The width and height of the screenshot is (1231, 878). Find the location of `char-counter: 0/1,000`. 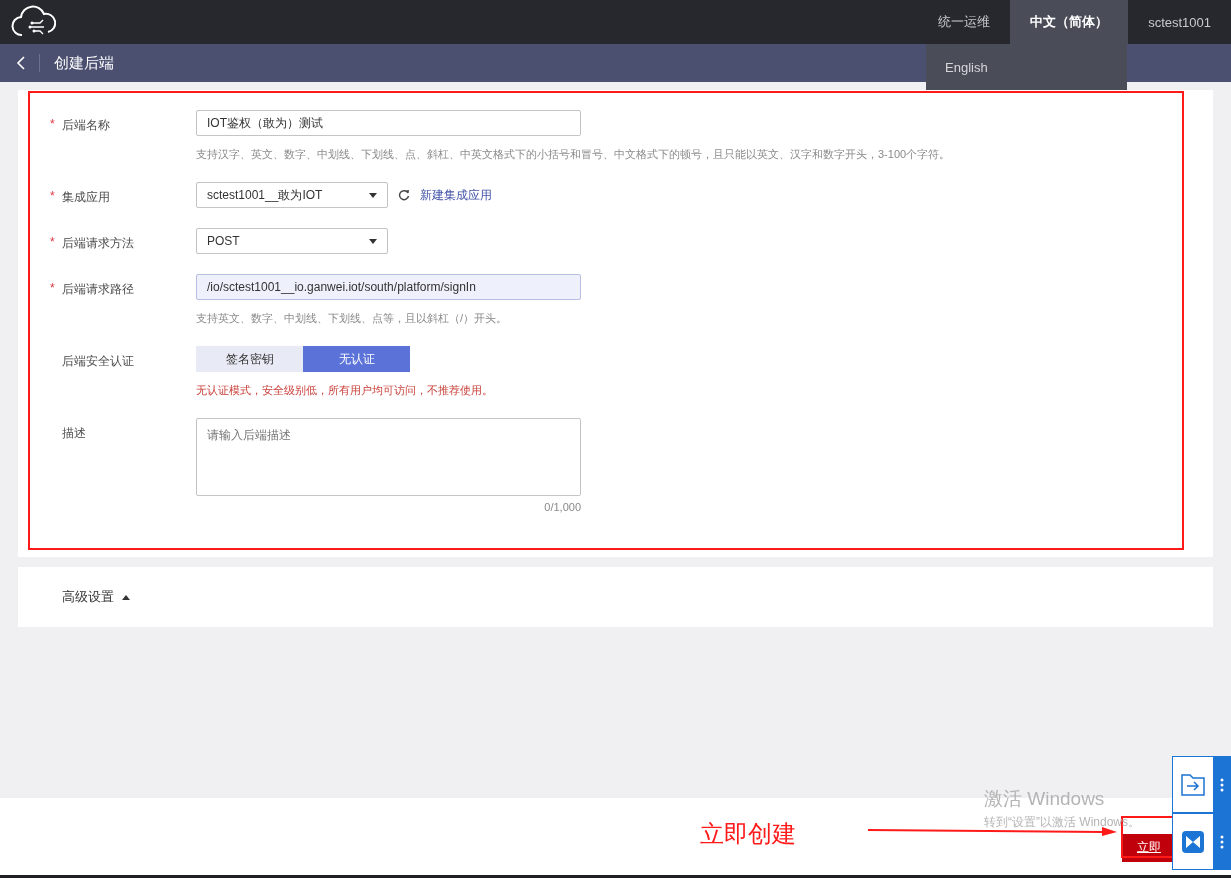

char-counter: 0/1,000 is located at coordinates (562, 507).